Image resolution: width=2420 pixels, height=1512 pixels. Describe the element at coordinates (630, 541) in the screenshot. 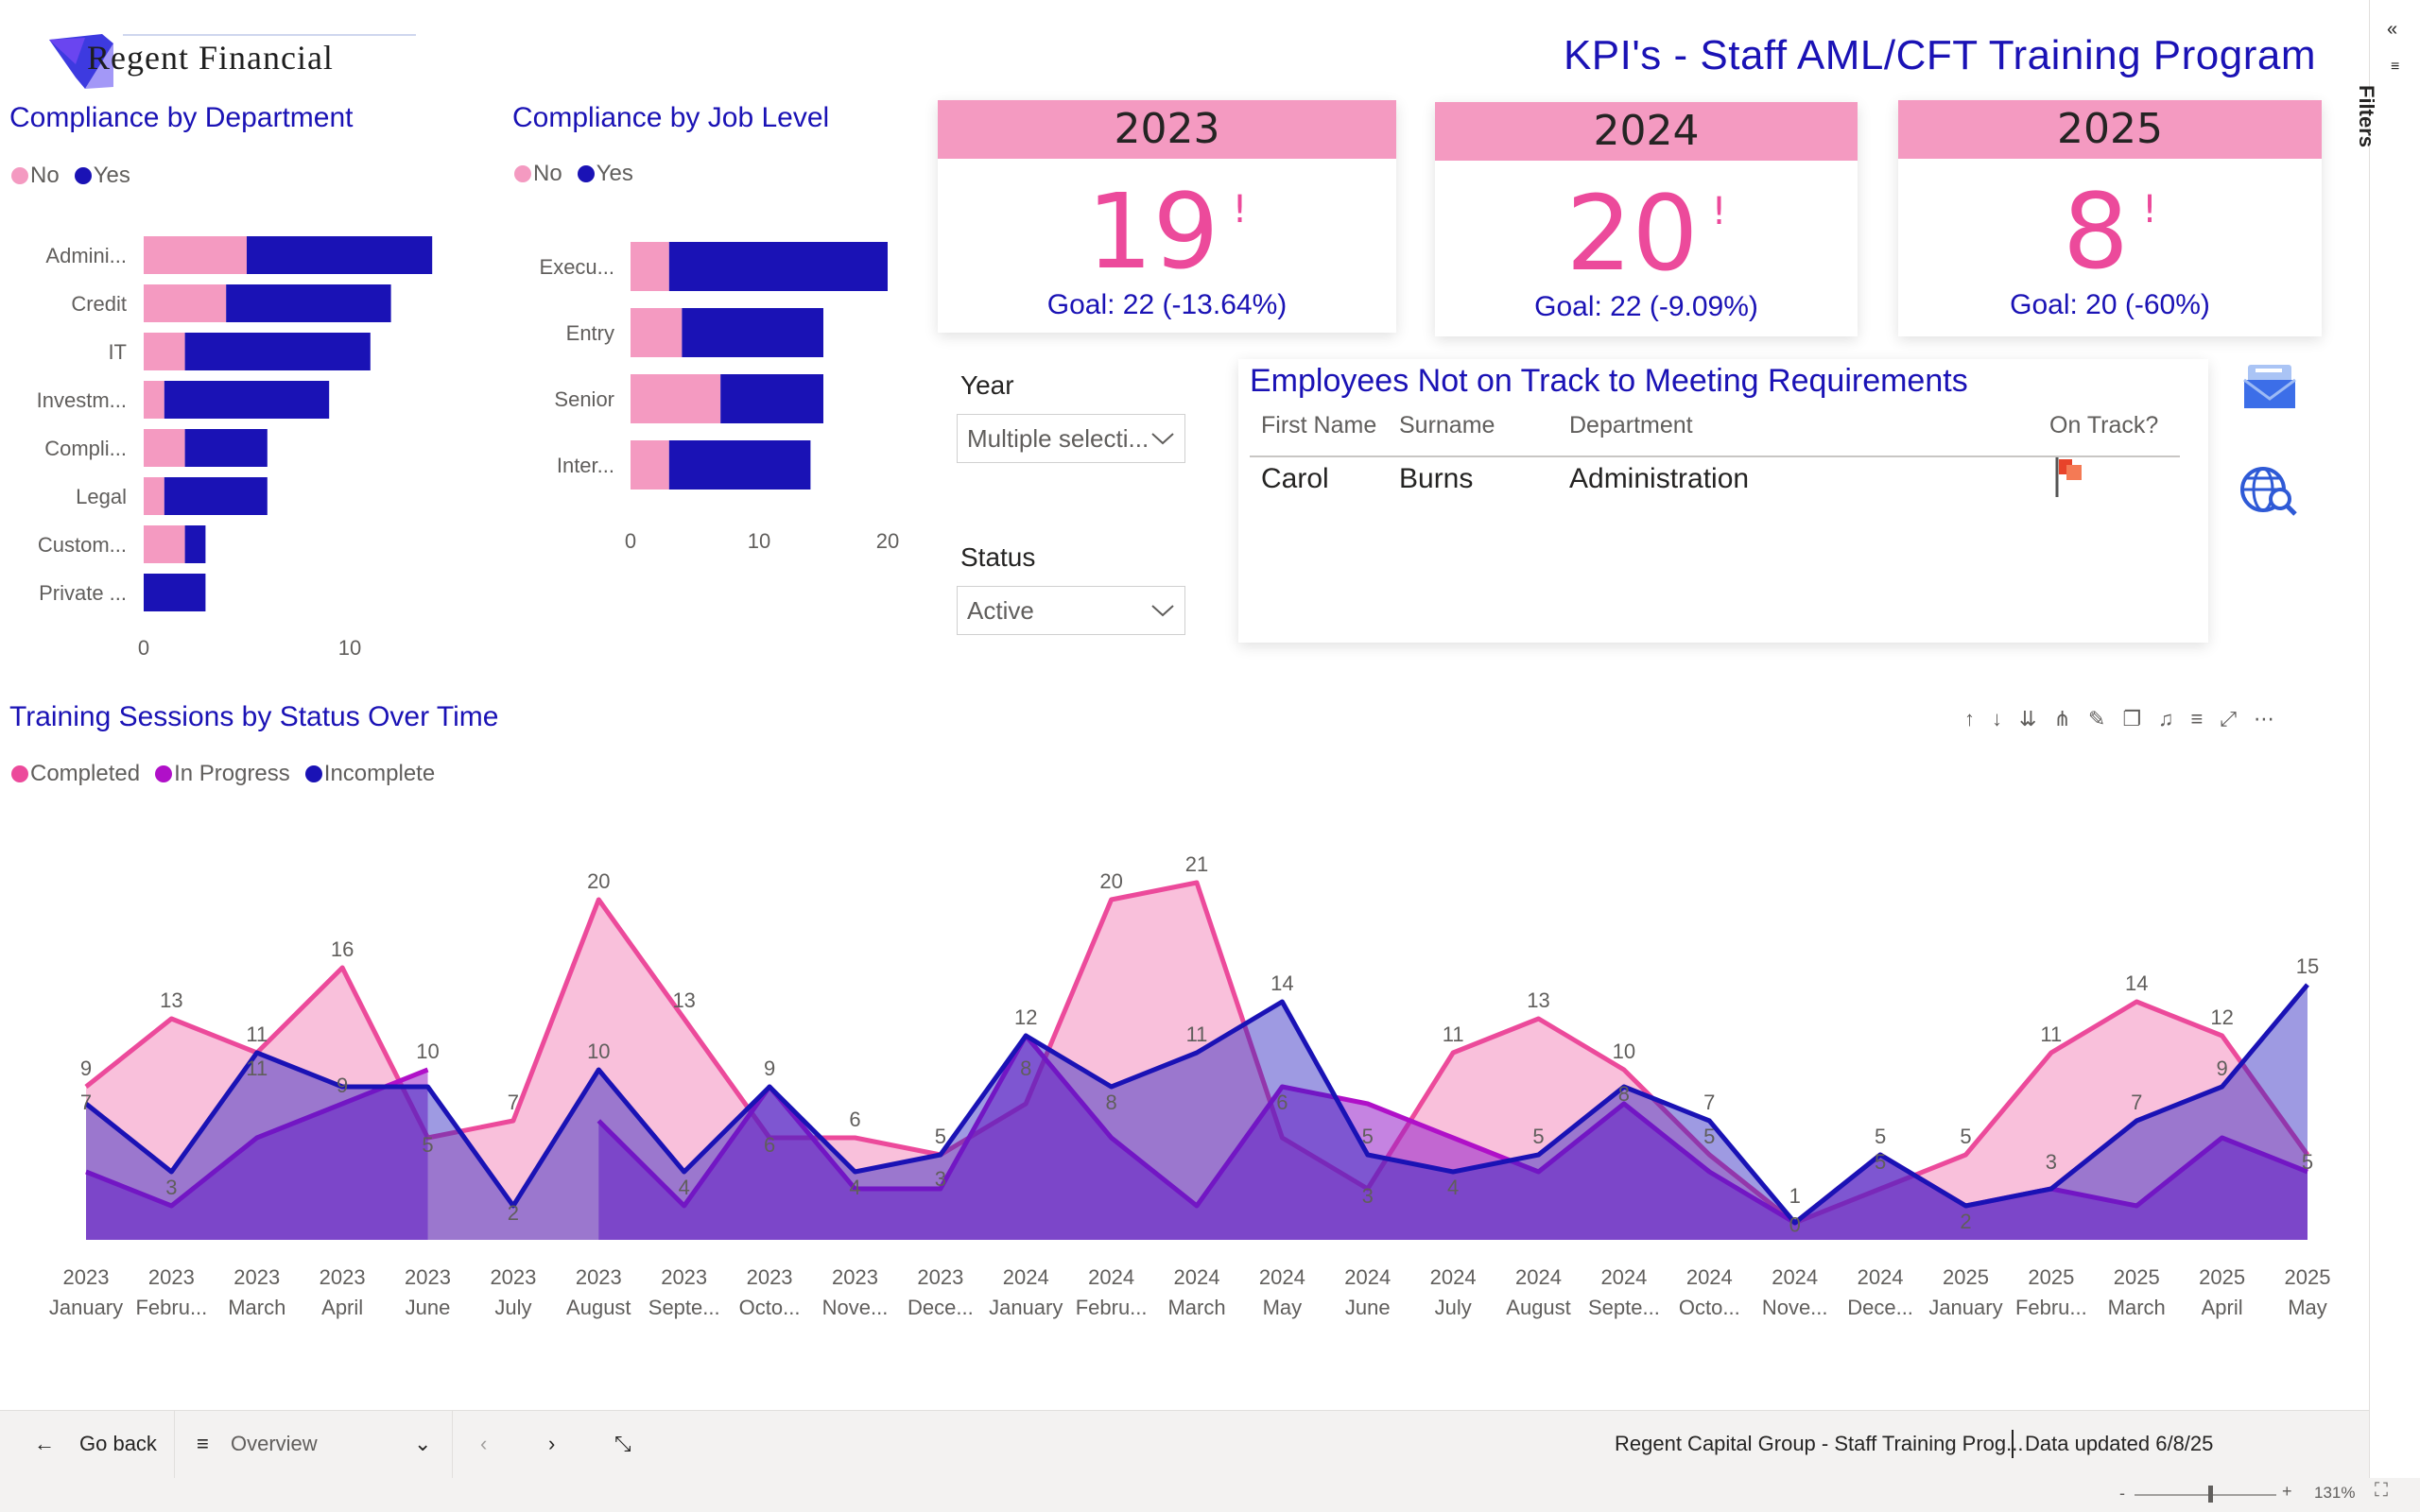

I see `x-tick-label: 0` at that location.